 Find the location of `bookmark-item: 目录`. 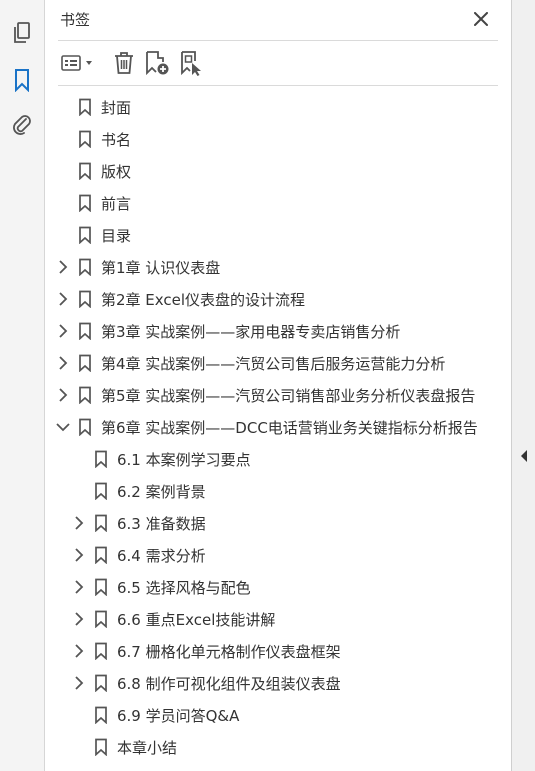

bookmark-item: 目录 is located at coordinates (278, 235).